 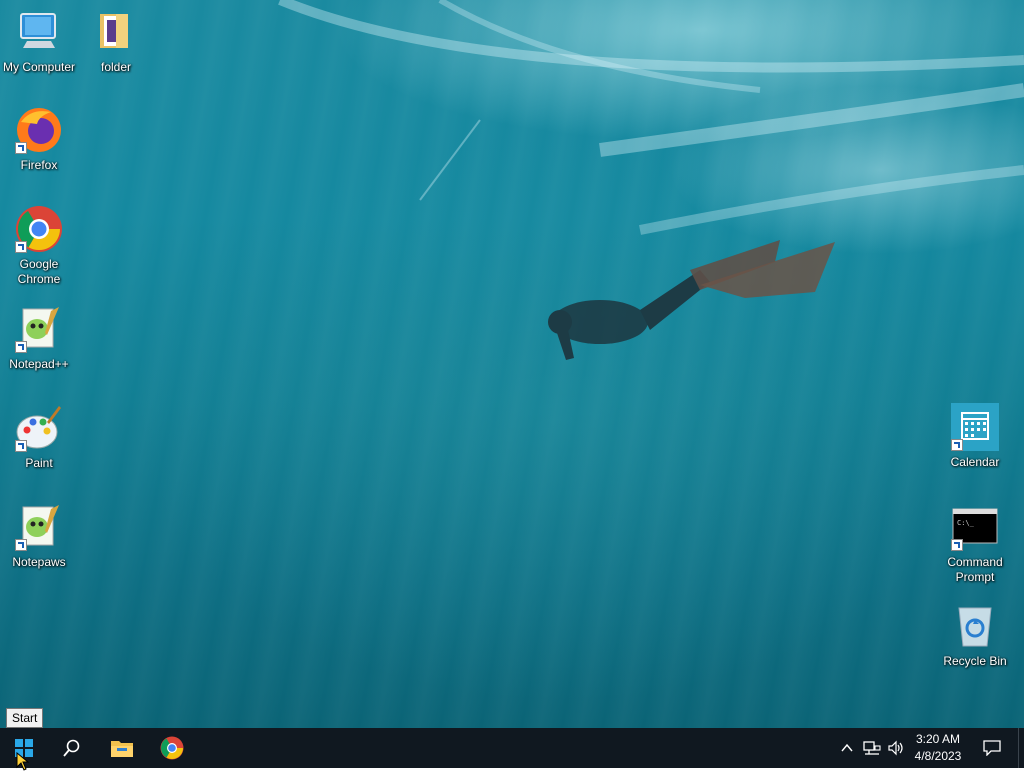 I want to click on paint-palette-icon, so click(x=39, y=428).